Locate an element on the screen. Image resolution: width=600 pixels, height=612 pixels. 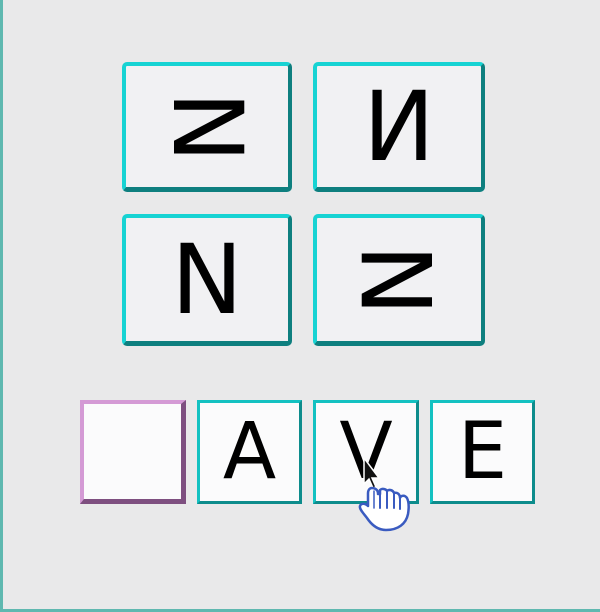
word-slot-4: E is located at coordinates (482, 452).